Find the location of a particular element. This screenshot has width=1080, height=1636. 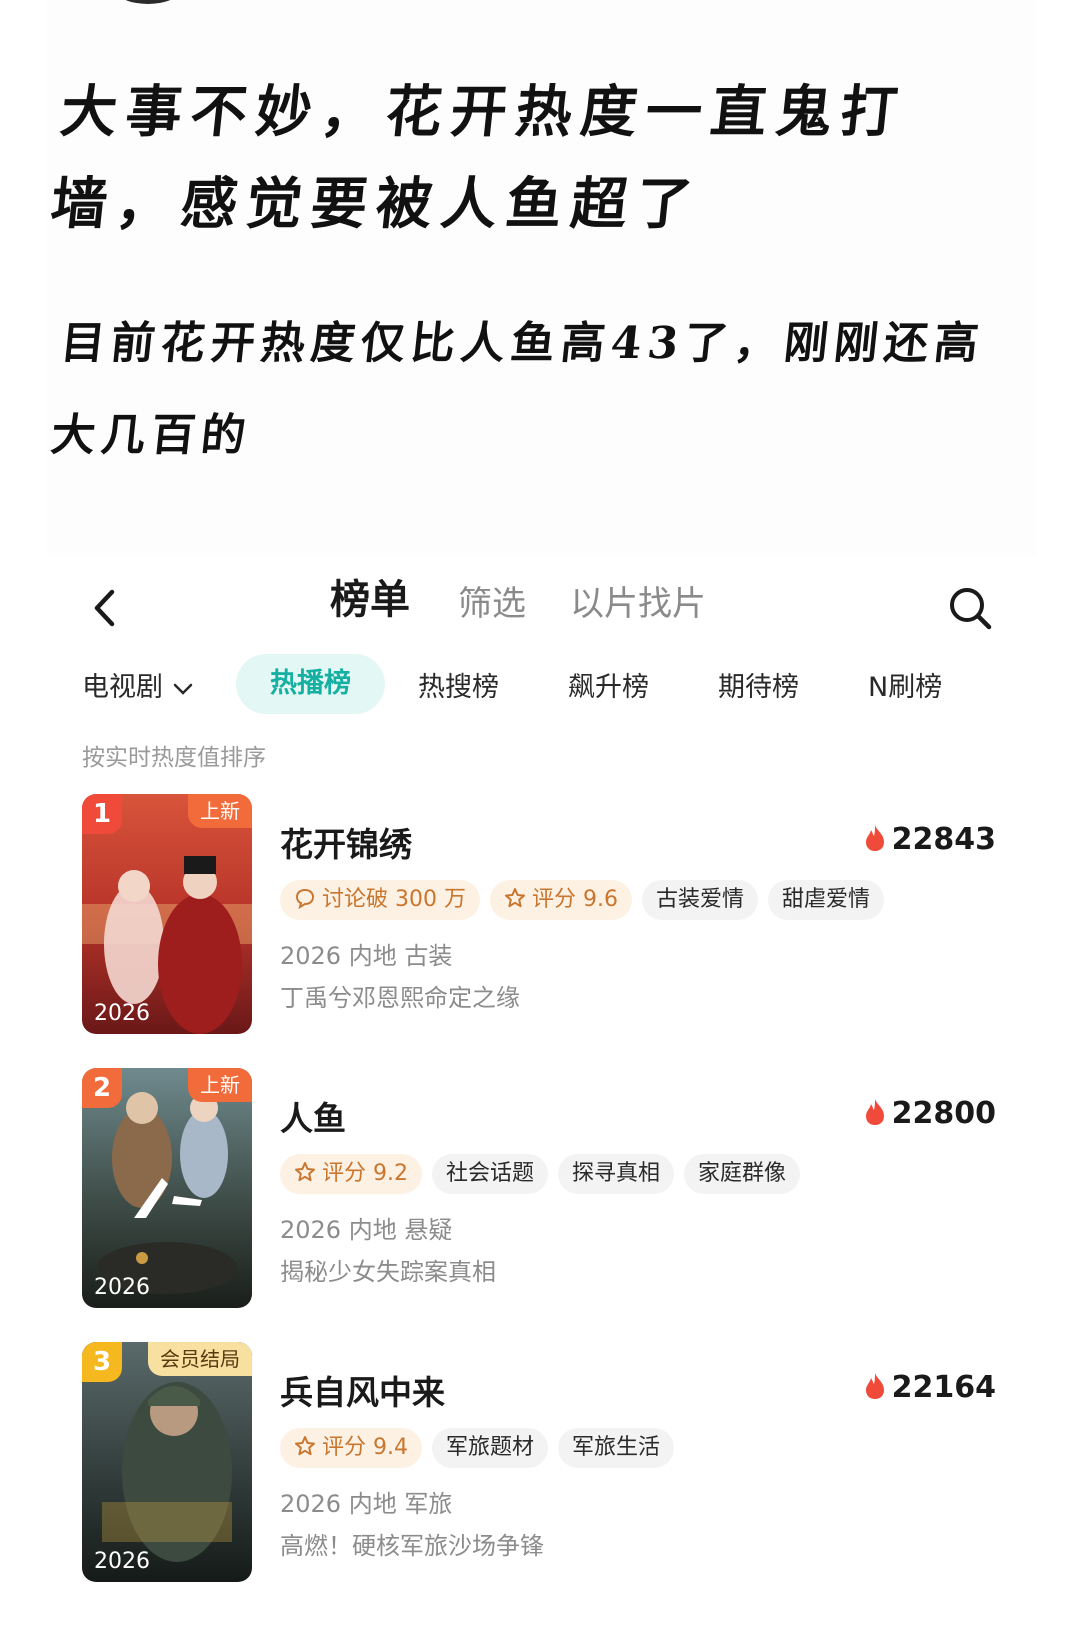

tag-list: 评分 9.4 军旅题材 军旅生活 is located at coordinates (482, 1448).